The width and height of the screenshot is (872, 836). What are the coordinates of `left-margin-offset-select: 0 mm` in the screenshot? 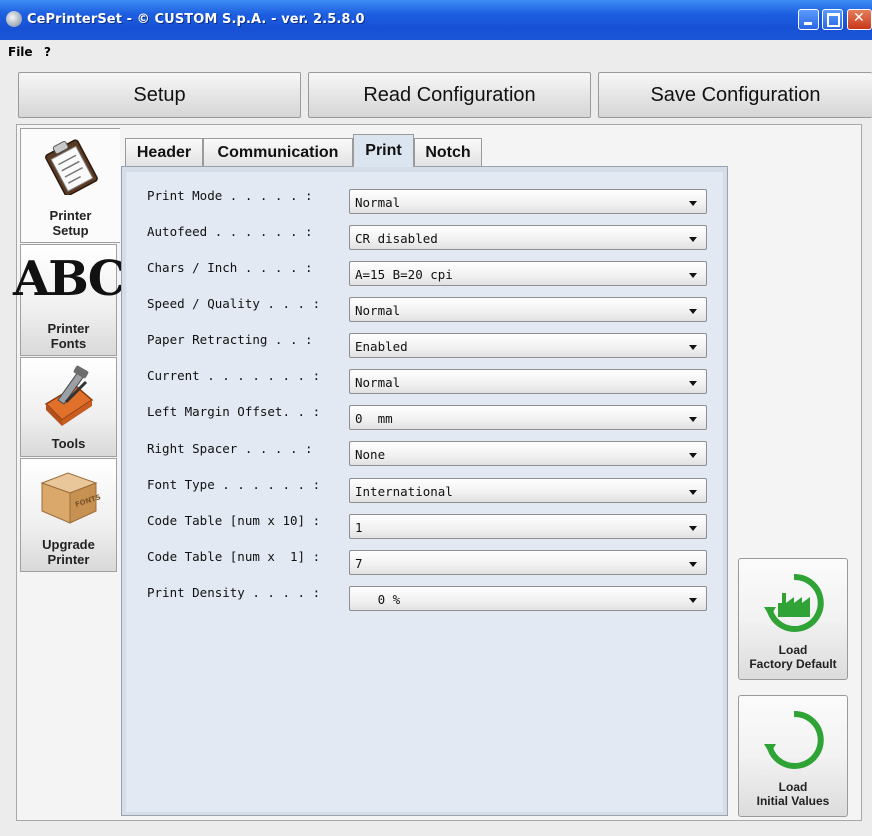 It's located at (528, 417).